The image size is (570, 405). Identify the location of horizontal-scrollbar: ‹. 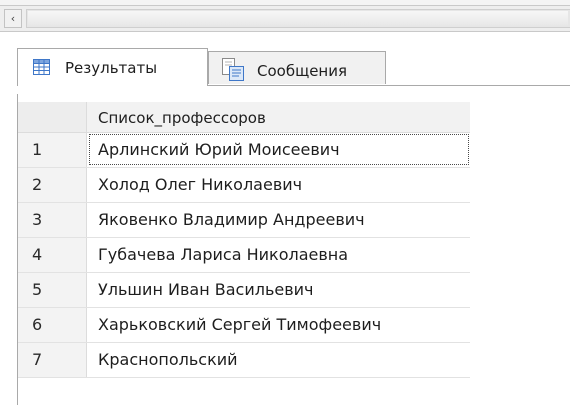
(285, 18).